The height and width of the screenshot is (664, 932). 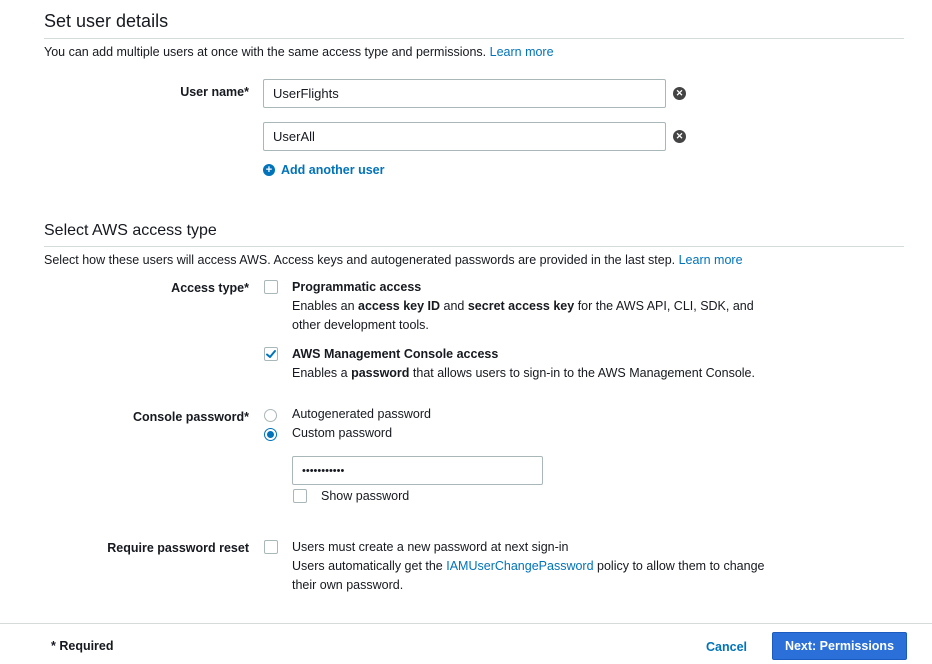 I want to click on console-access-title: AWS Management Console access, so click(x=395, y=354).